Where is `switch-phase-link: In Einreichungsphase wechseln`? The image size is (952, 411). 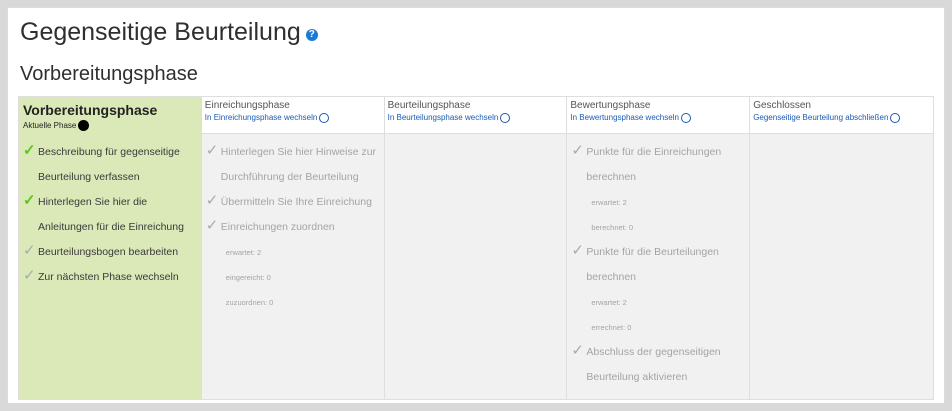 switch-phase-link: In Einreichungsphase wechseln is located at coordinates (293, 117).